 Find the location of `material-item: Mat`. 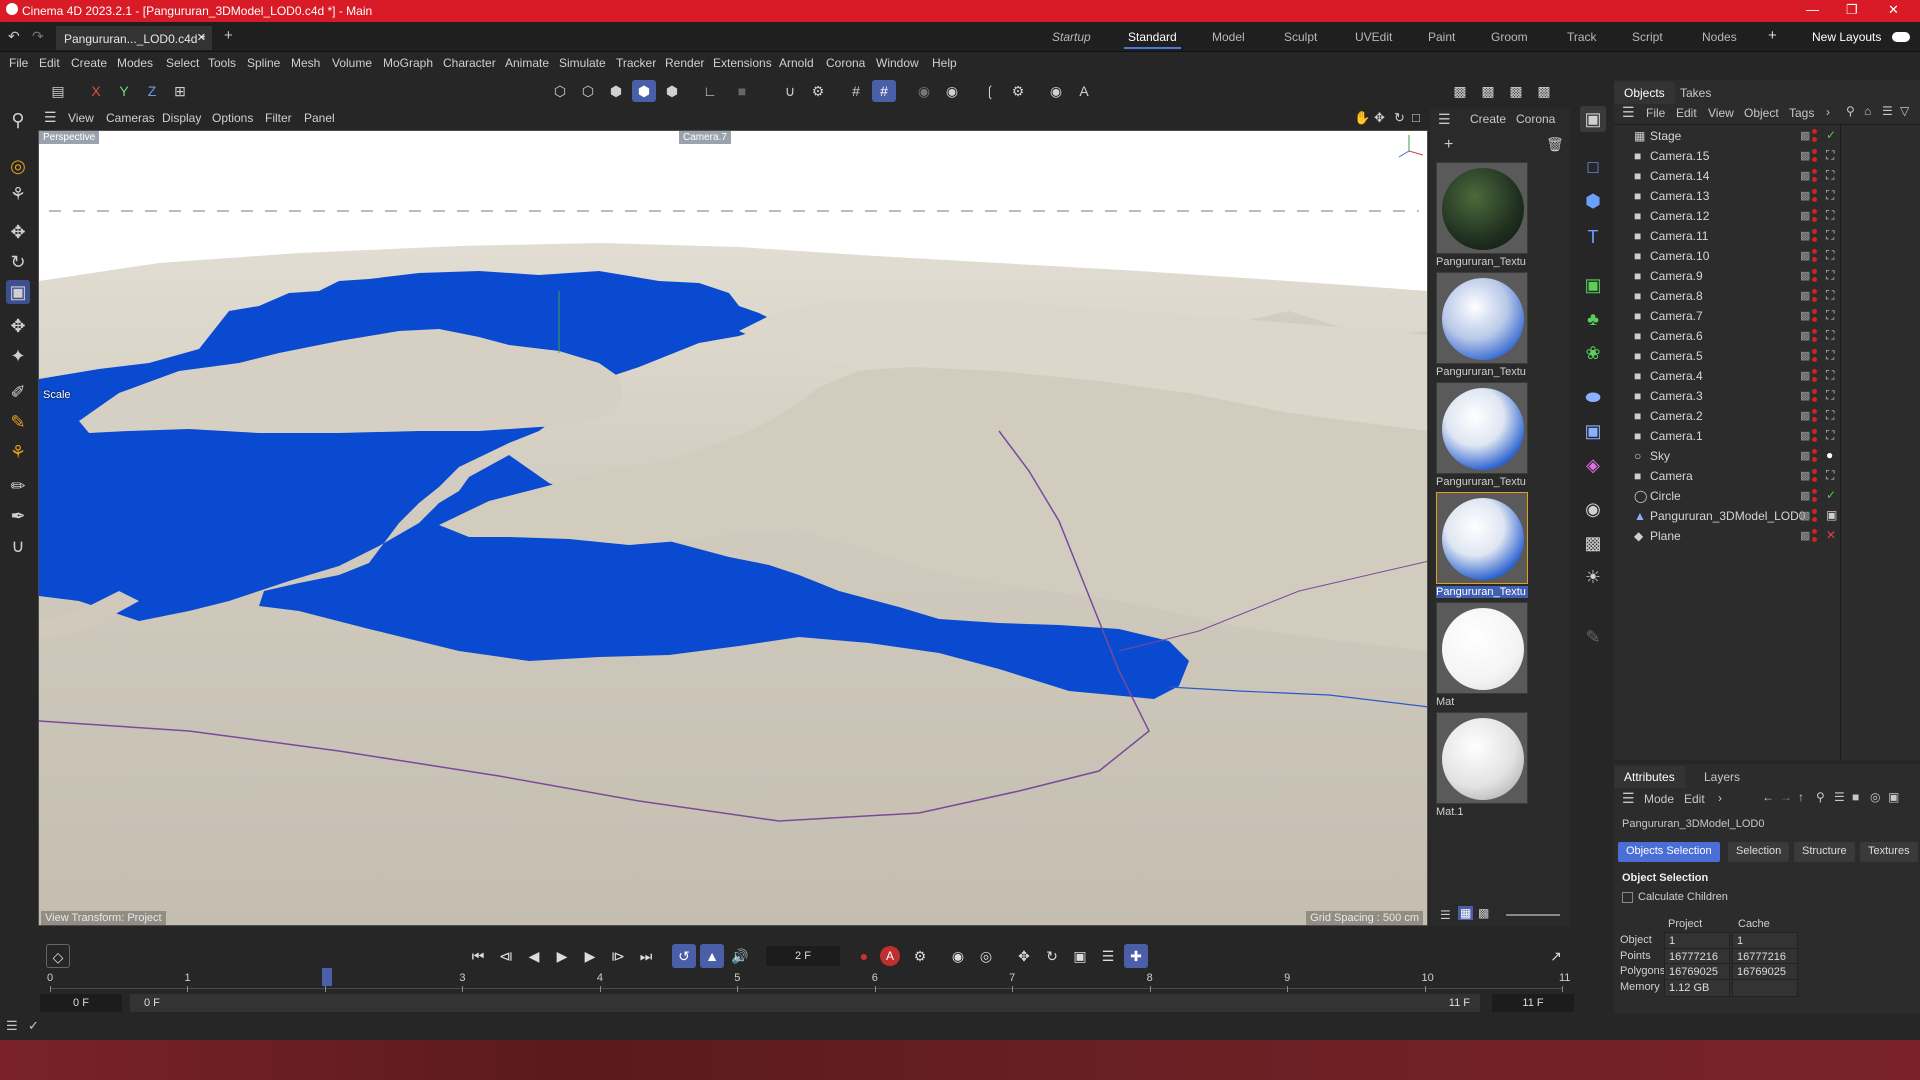

material-item: Mat is located at coordinates (1482, 655).